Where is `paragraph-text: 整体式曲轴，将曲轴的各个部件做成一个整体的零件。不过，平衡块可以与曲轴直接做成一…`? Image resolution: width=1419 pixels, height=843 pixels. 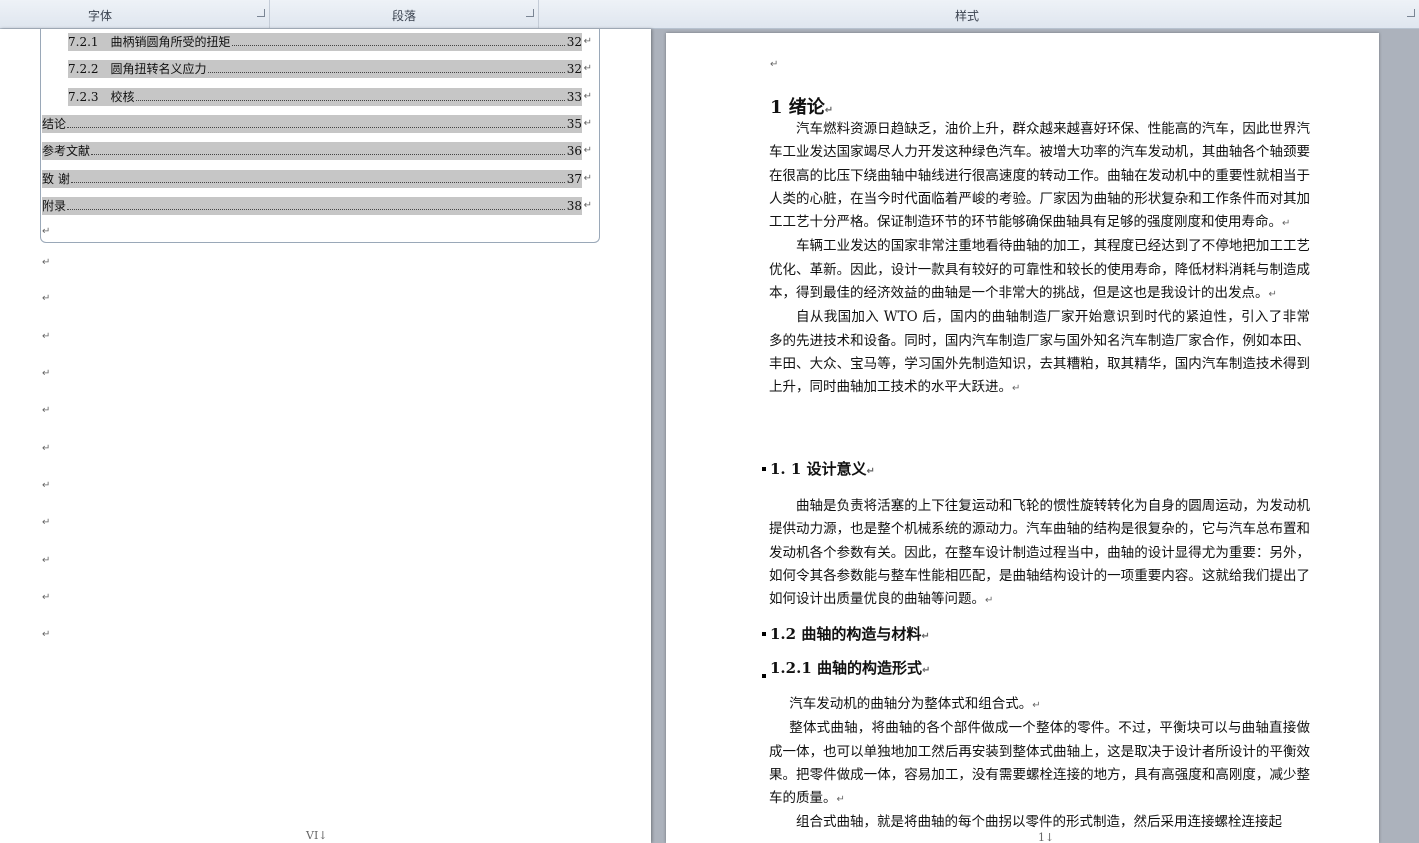
paragraph-text: 整体式曲轴，将曲轴的各个部件做成一个整体的零件。不过，平衡块可以与曲轴直接做成一… is located at coordinates (1039, 763).